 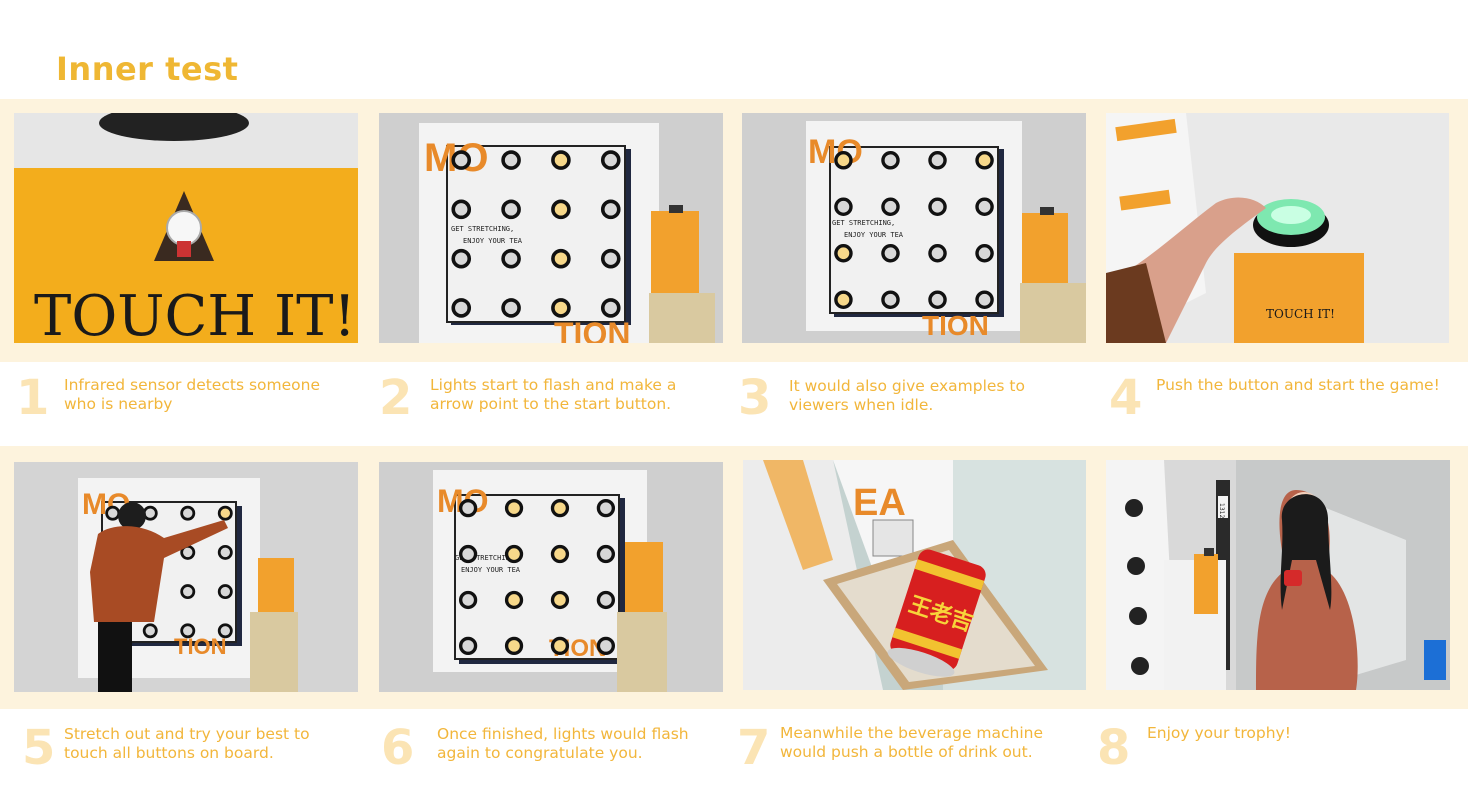 I want to click on step-caption-line: Push the button and start the game!, so click(x=1298, y=385).